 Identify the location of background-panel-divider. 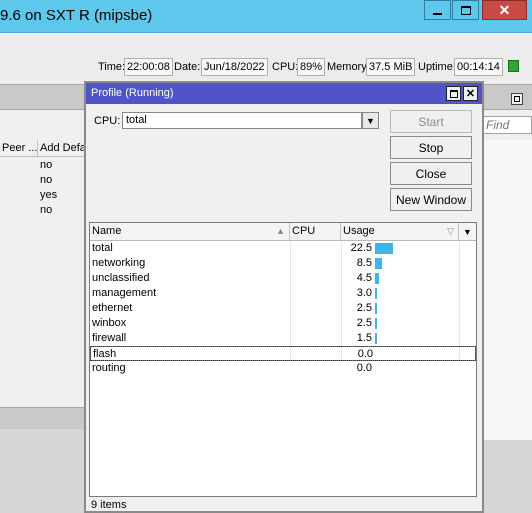
(45, 418).